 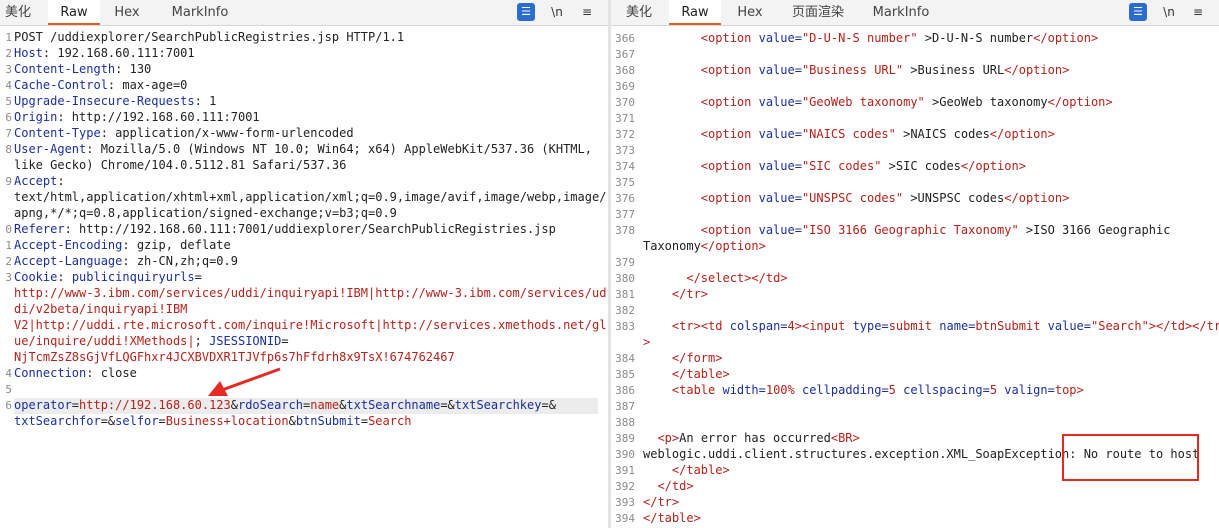 I want to click on code-line: Accept-Language: zh-CN,zh;q=0.9, so click(x=126, y=261).